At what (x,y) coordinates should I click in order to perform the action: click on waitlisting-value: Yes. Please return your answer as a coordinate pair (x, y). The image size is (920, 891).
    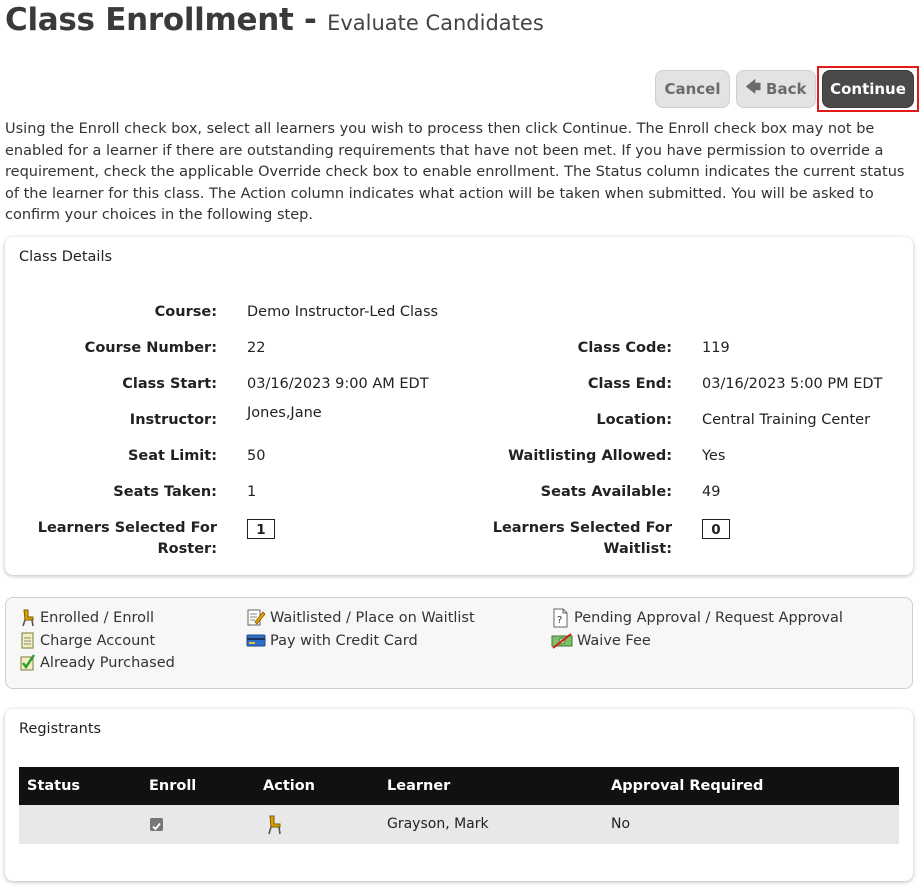
    Looking at the image, I should click on (714, 456).